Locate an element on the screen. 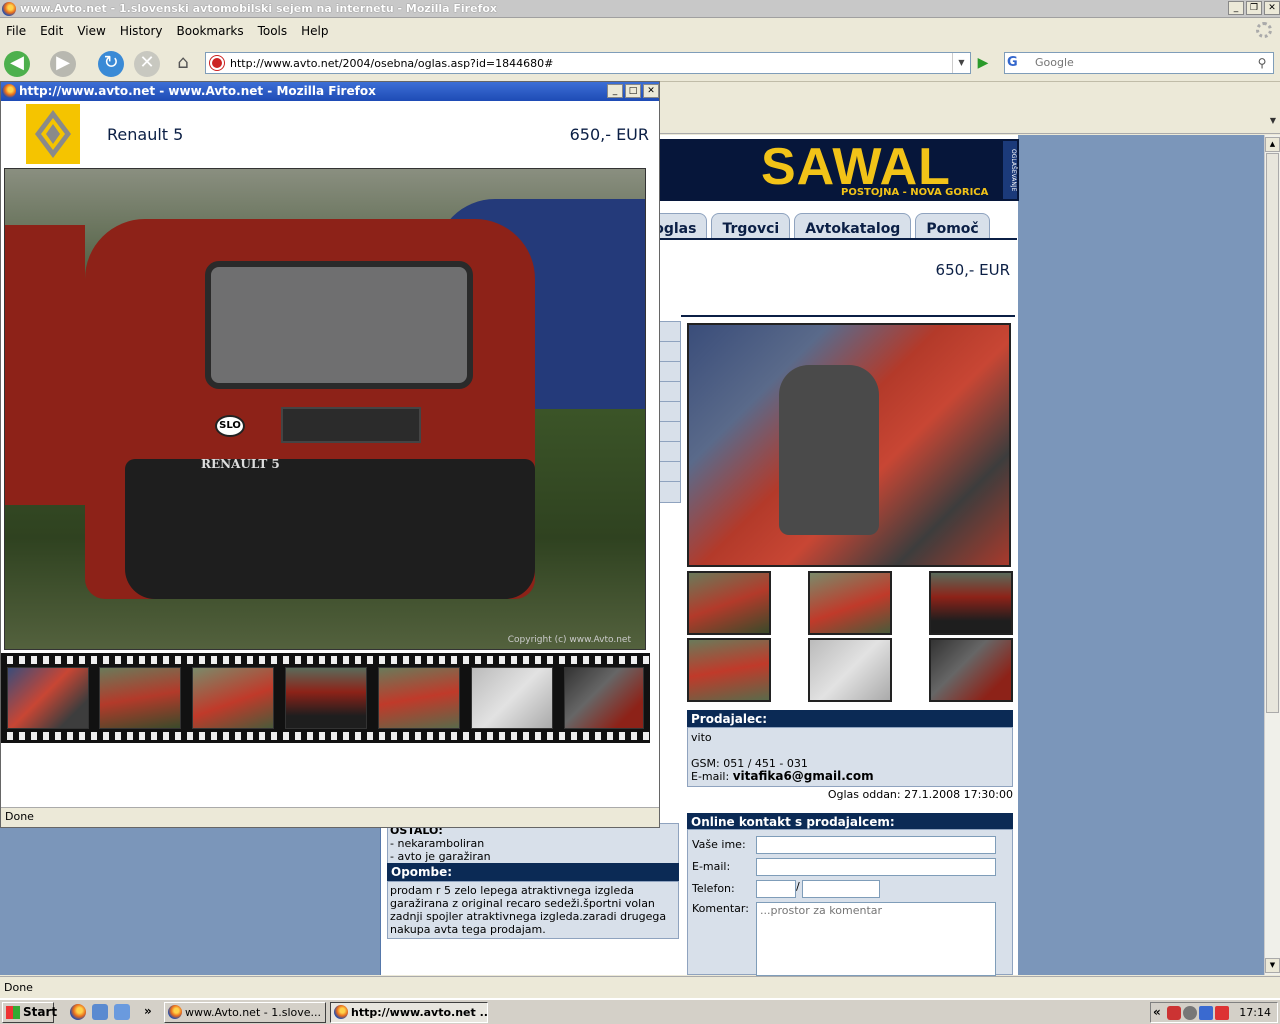 This screenshot has height=1024, width=1280. throbber-icon is located at coordinates (1264, 30).